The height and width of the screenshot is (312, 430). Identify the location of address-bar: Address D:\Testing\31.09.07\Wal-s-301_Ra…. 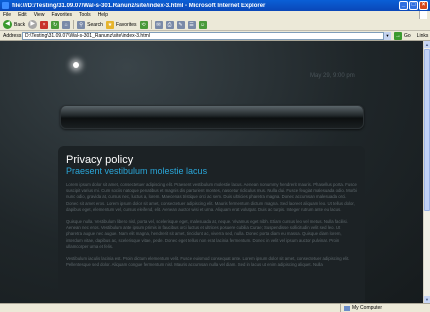
(215, 36).